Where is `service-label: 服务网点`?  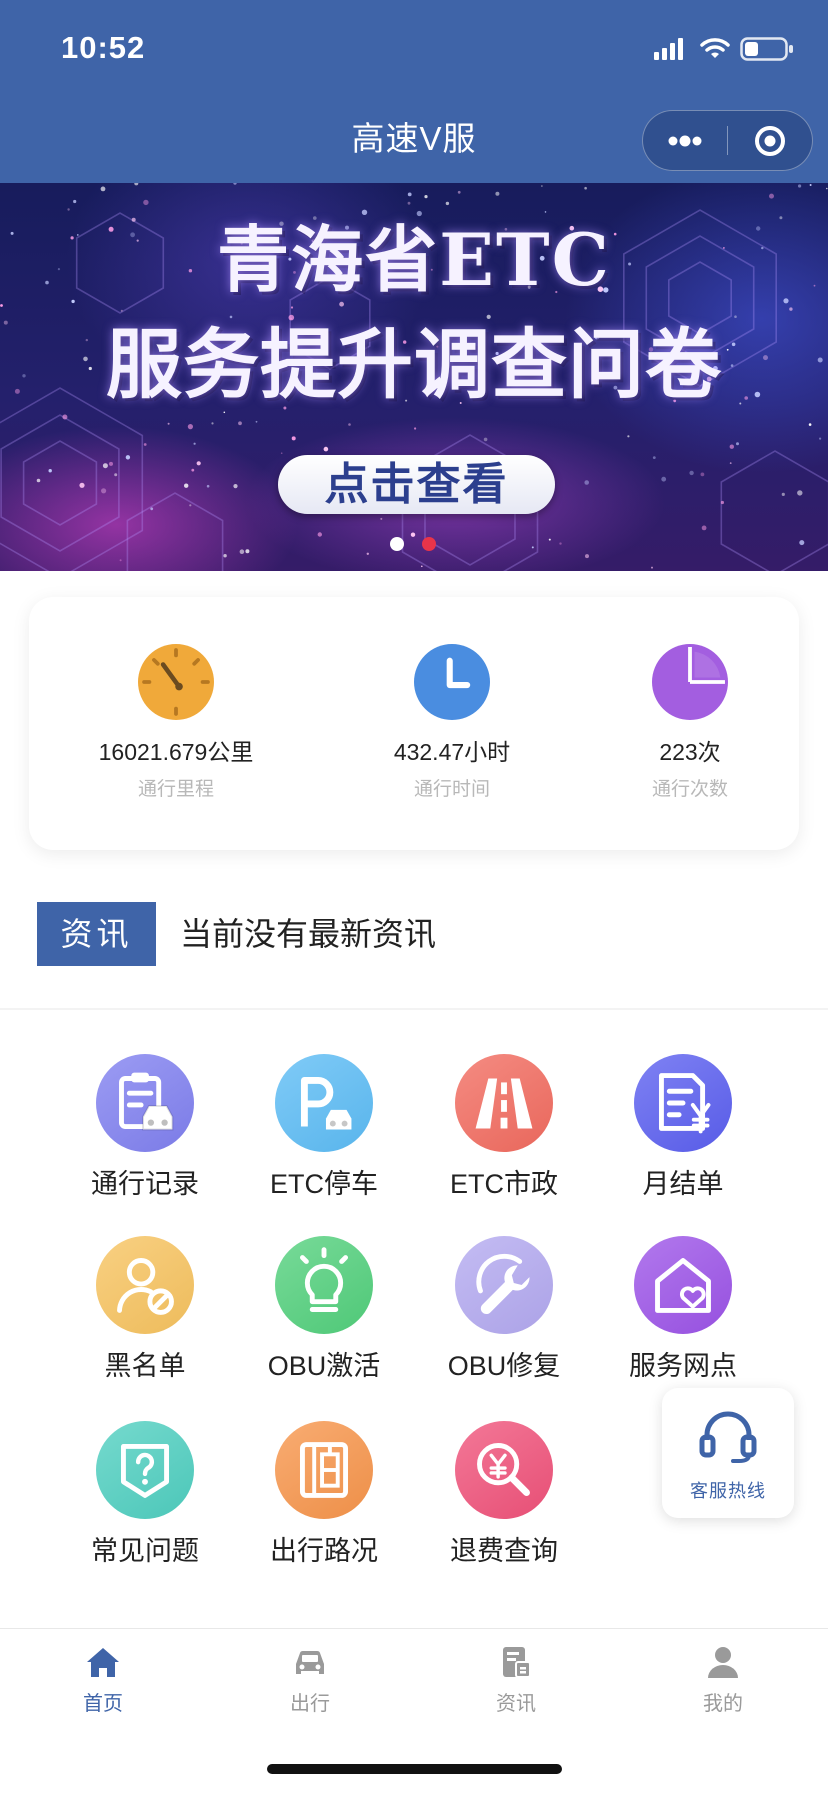
service-label: 服务网点 is located at coordinates (683, 1366).